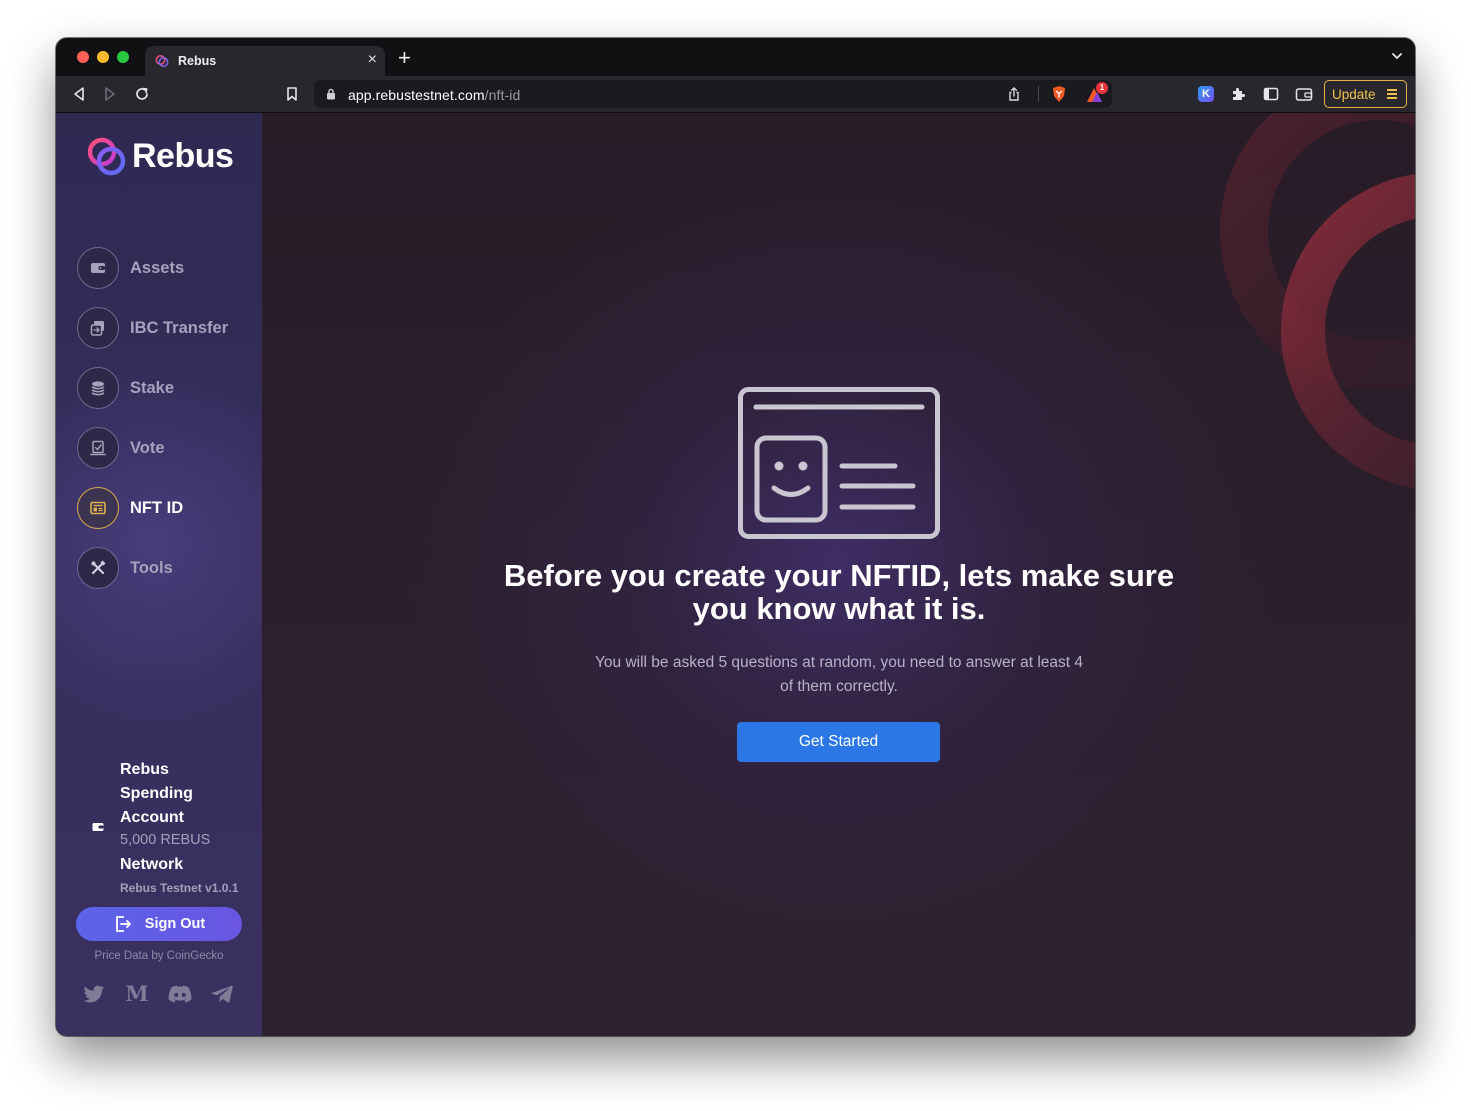 The height and width of the screenshot is (1111, 1471). Describe the element at coordinates (179, 327) in the screenshot. I see `sidebar-item-label: IBC Transfer` at that location.